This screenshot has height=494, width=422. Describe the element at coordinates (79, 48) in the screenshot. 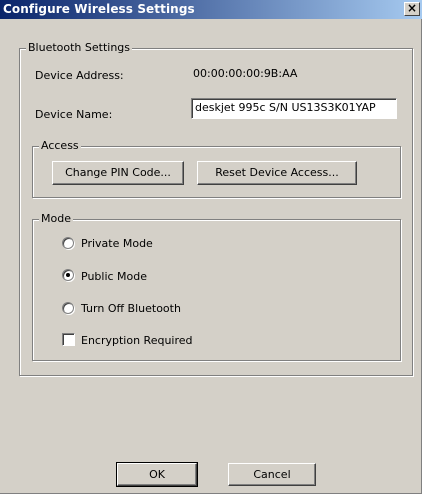

I see `bluetooth-settings-label: Bluetooth Settings` at that location.